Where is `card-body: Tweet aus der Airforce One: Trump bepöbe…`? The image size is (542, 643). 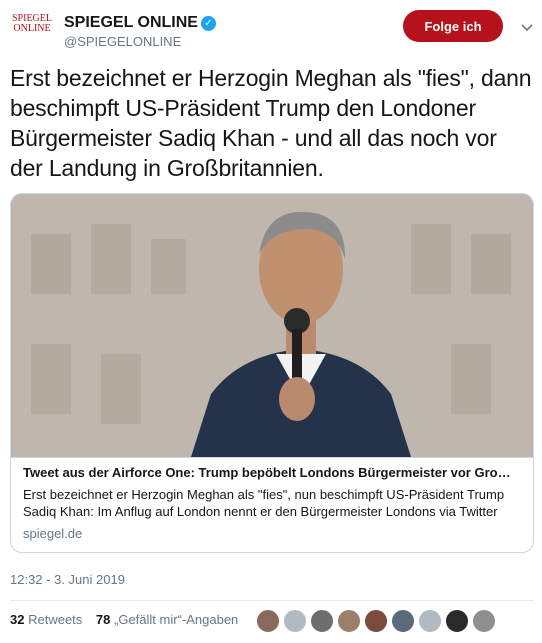 card-body: Tweet aus der Airforce One: Trump bepöbe… is located at coordinates (272, 504).